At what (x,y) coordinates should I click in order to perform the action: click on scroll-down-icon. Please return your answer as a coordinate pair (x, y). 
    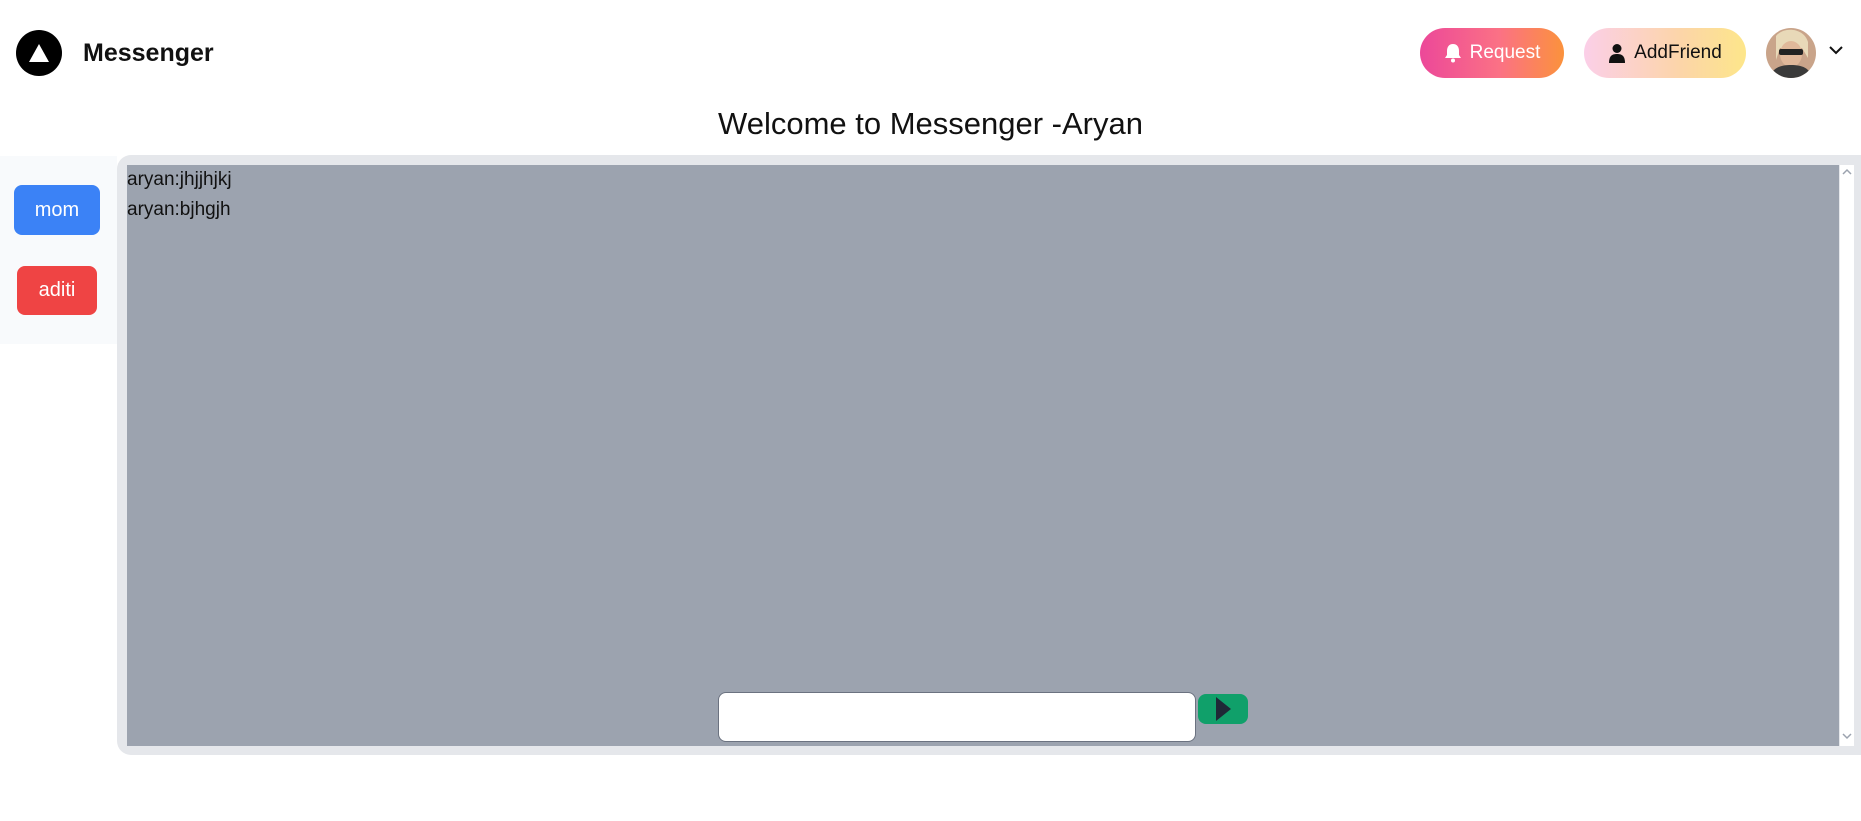
    Looking at the image, I should click on (1847, 736).